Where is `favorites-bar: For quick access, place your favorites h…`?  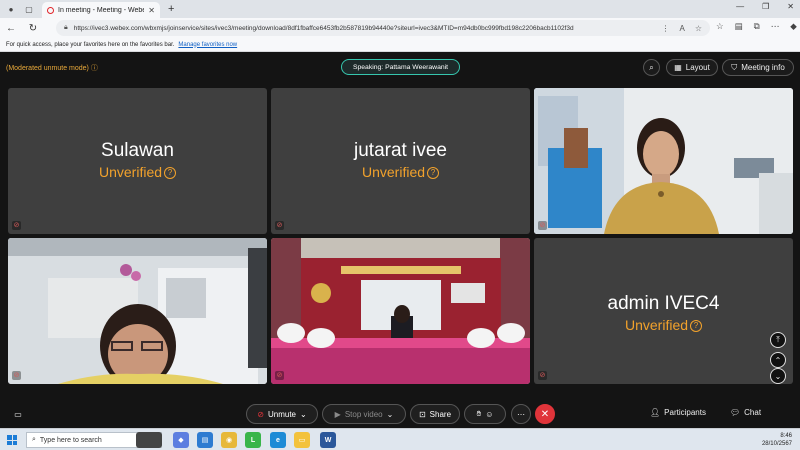 favorites-bar: For quick access, place your favorites h… is located at coordinates (400, 45).